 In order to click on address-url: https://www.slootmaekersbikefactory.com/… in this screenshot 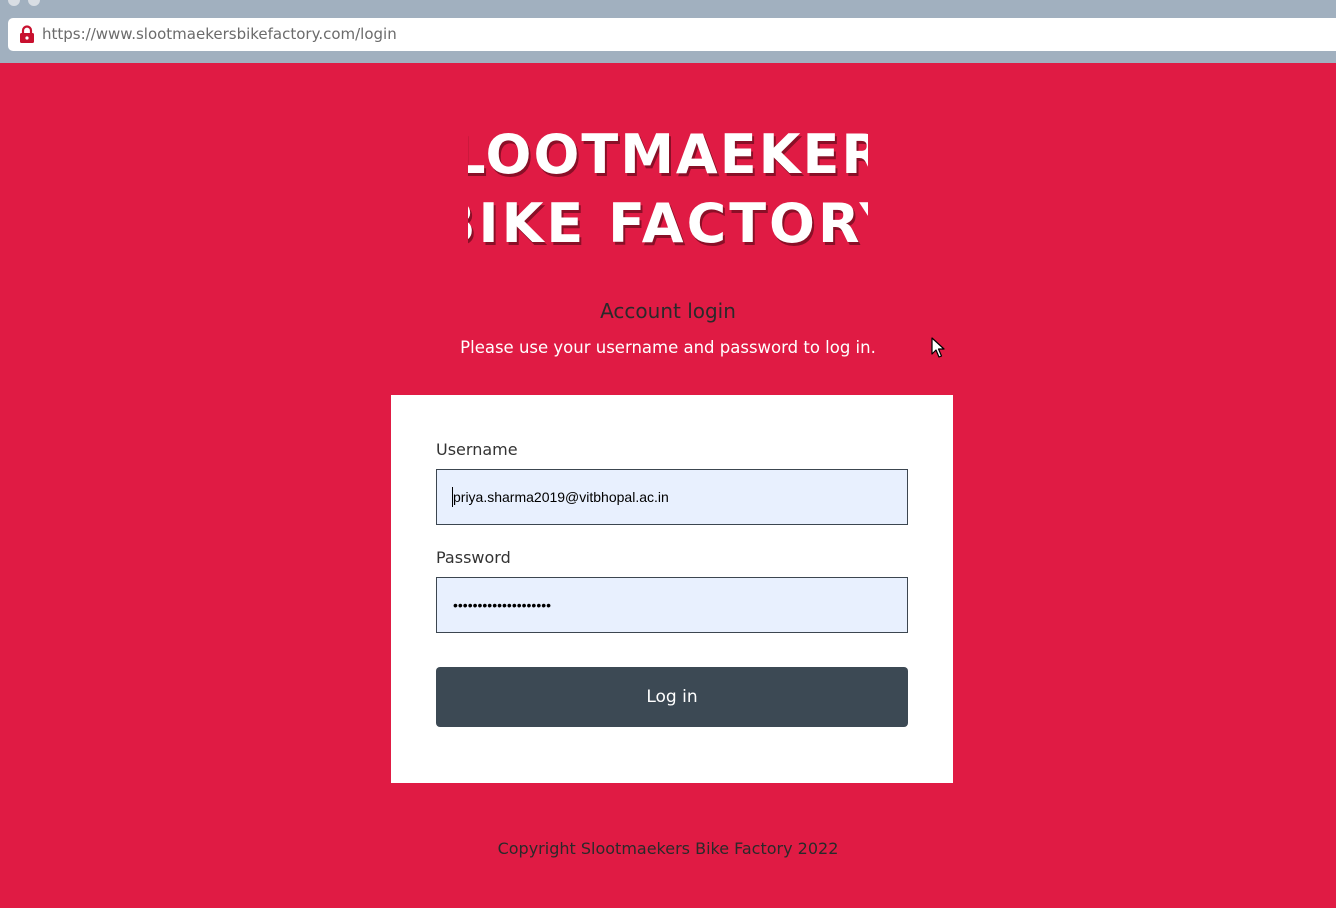, I will do `click(219, 34)`.